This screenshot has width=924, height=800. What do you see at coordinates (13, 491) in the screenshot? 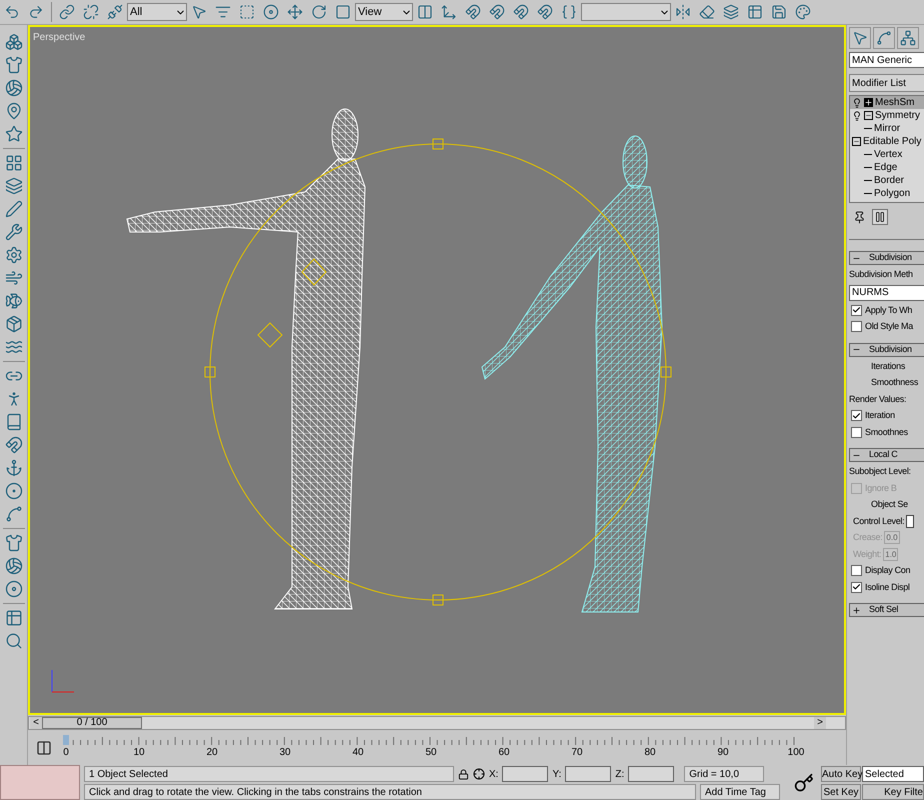
I see `wheel-icon` at bounding box center [13, 491].